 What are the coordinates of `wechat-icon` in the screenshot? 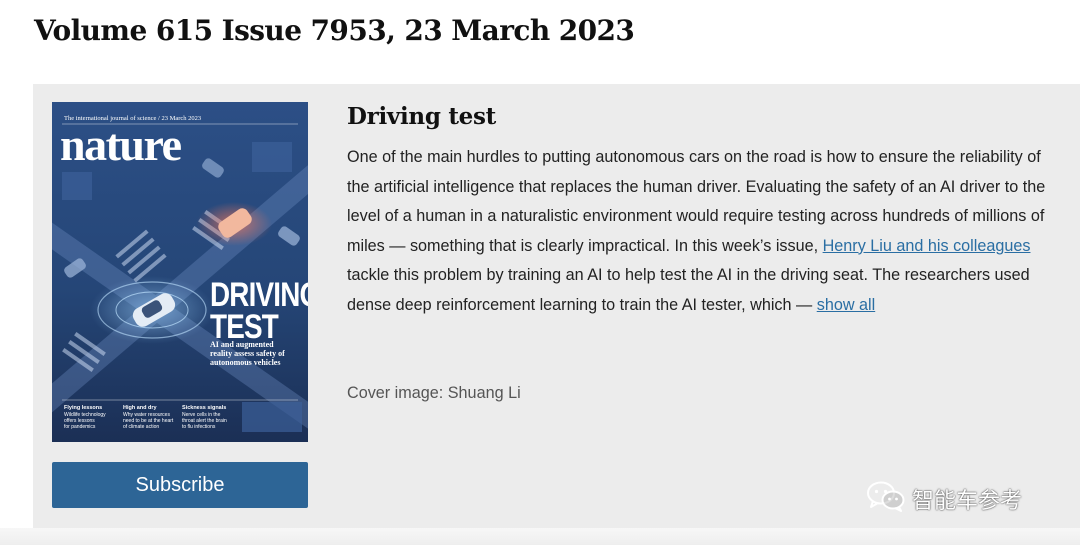 It's located at (886, 499).